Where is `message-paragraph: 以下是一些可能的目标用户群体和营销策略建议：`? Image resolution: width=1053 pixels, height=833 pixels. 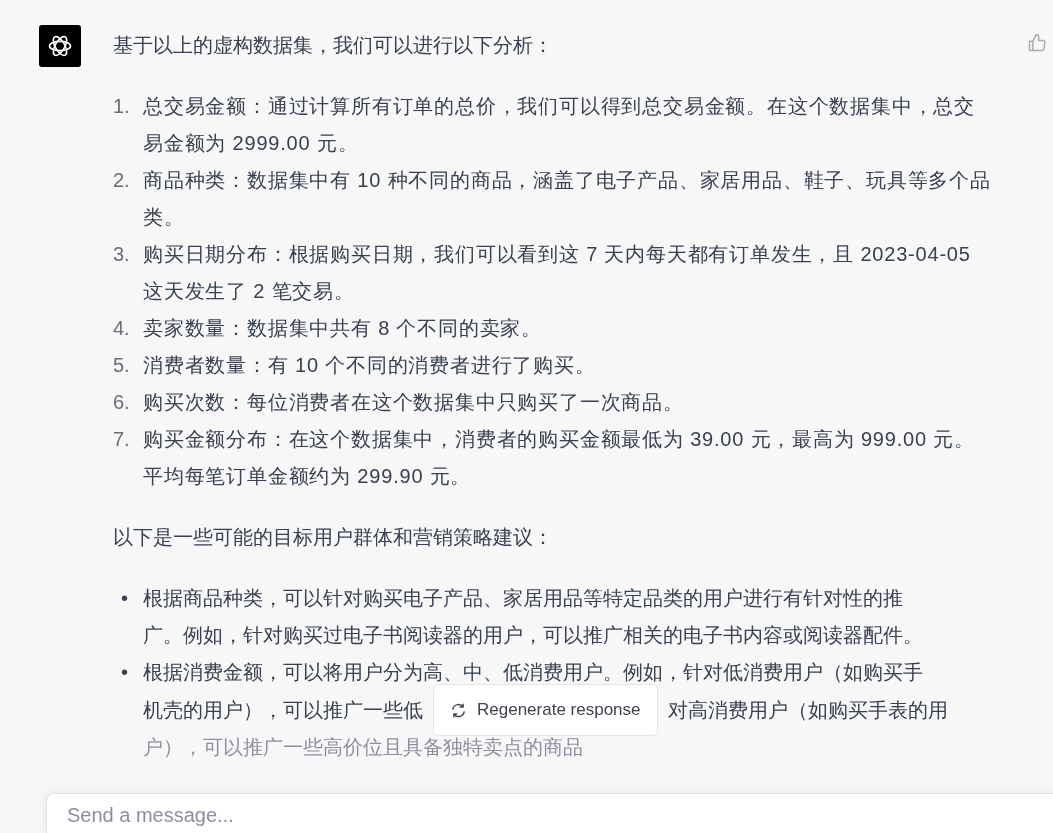 message-paragraph: 以下是一些可能的目标用户群体和营销策略建议： is located at coordinates (333, 537).